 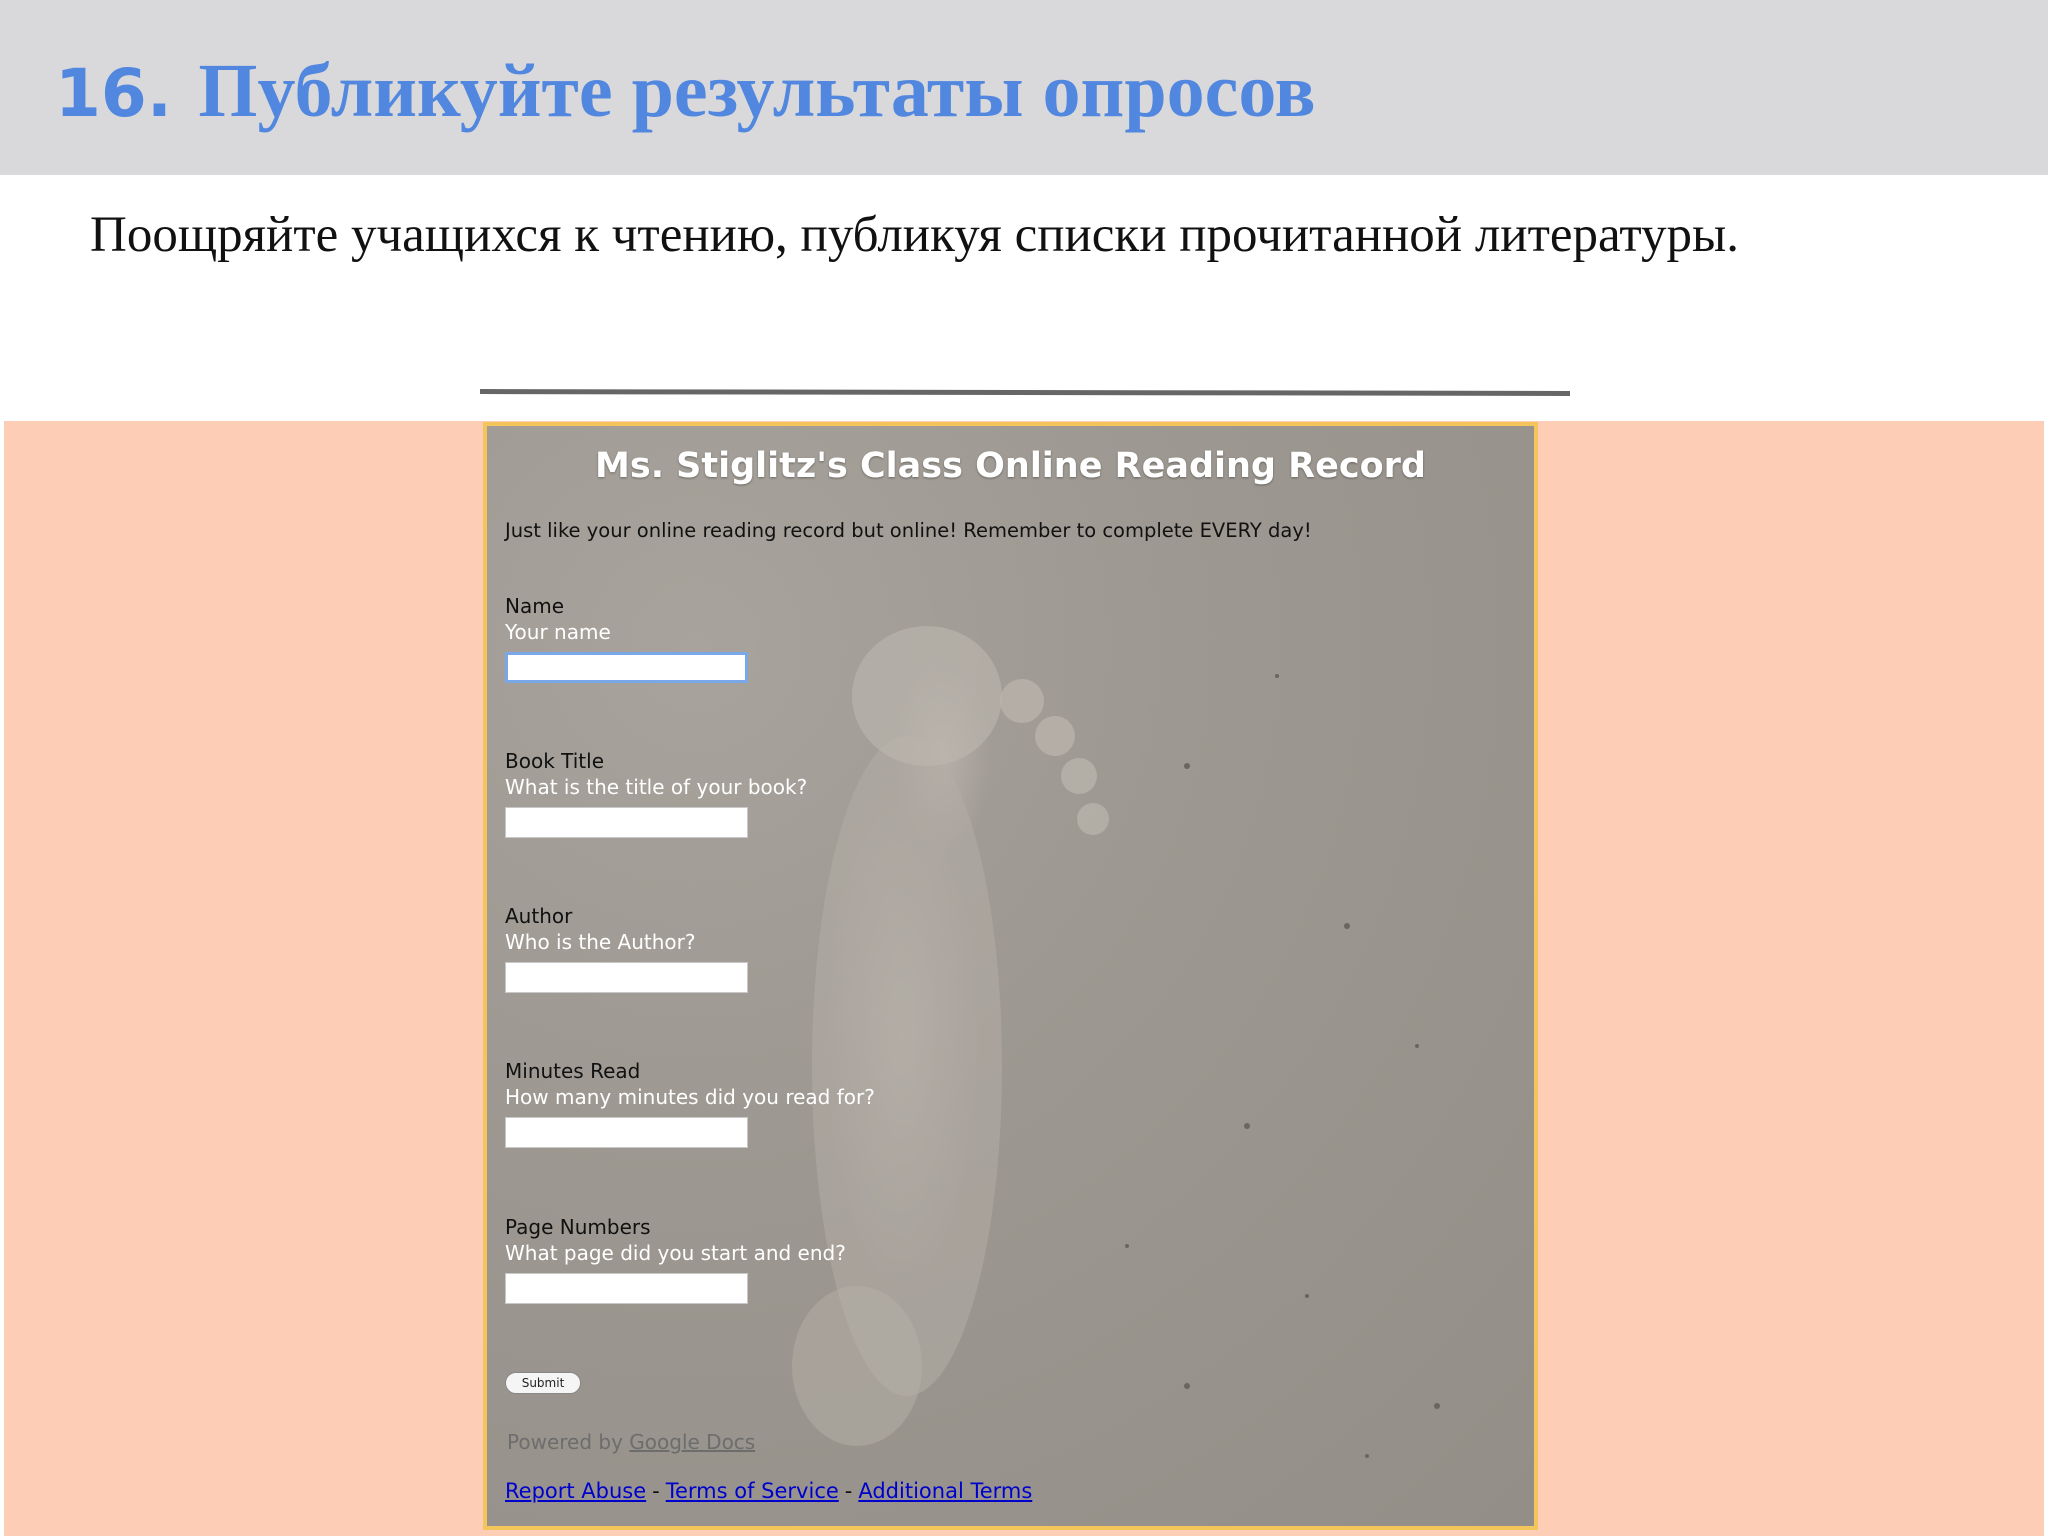 What do you see at coordinates (535, 606) in the screenshot?
I see `field-label: Name` at bounding box center [535, 606].